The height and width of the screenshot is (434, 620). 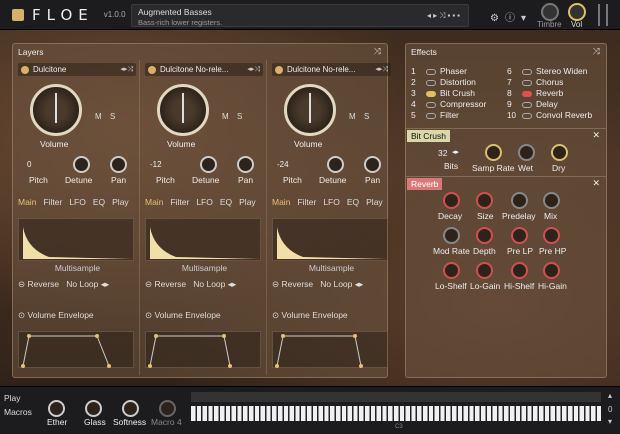 I want to click on ether-knob, so click(x=56, y=408).